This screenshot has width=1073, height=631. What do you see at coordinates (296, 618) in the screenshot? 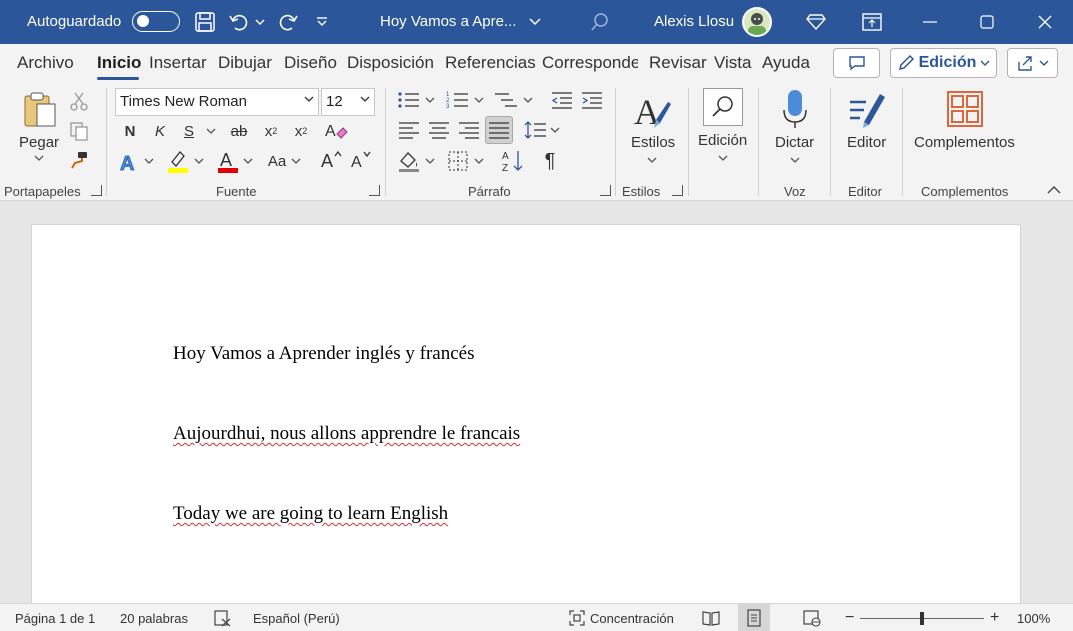
I see `language-status: Español (Perú)` at bounding box center [296, 618].